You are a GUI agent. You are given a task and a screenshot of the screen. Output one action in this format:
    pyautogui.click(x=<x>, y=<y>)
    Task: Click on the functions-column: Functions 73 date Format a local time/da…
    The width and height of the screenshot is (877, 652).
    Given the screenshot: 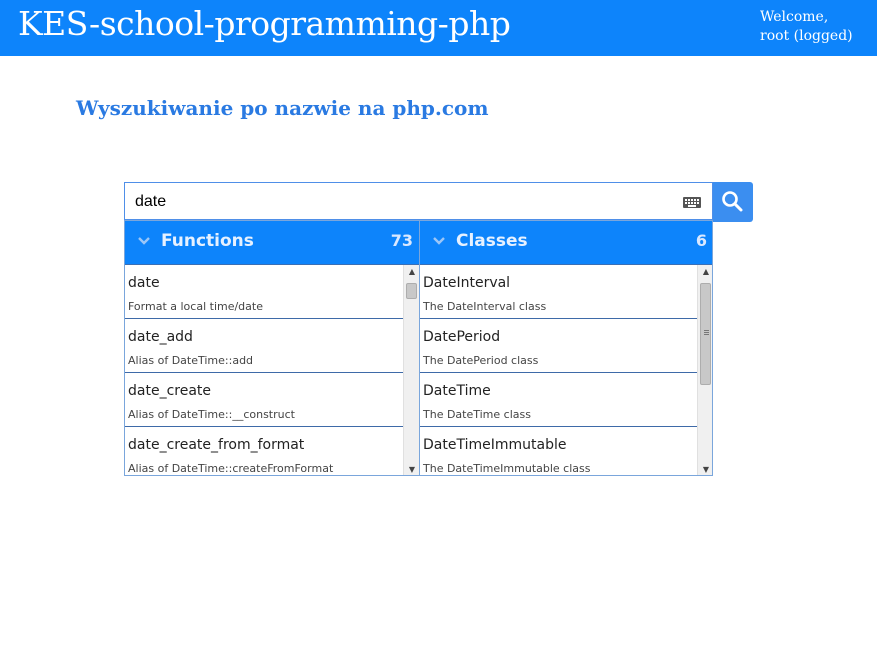 What is the action you would take?
    pyautogui.click(x=272, y=348)
    